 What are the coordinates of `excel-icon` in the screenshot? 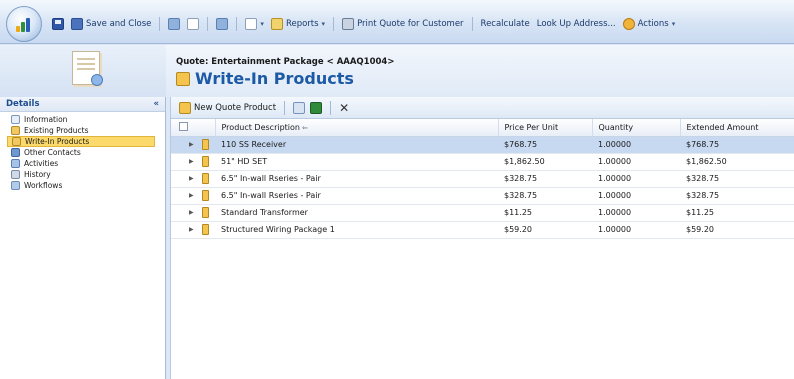 It's located at (316, 107).